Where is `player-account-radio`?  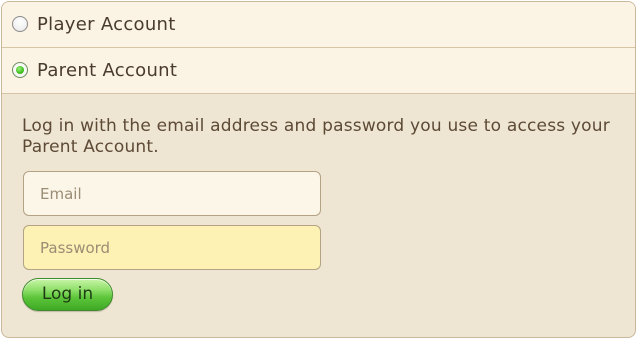 player-account-radio is located at coordinates (20, 24).